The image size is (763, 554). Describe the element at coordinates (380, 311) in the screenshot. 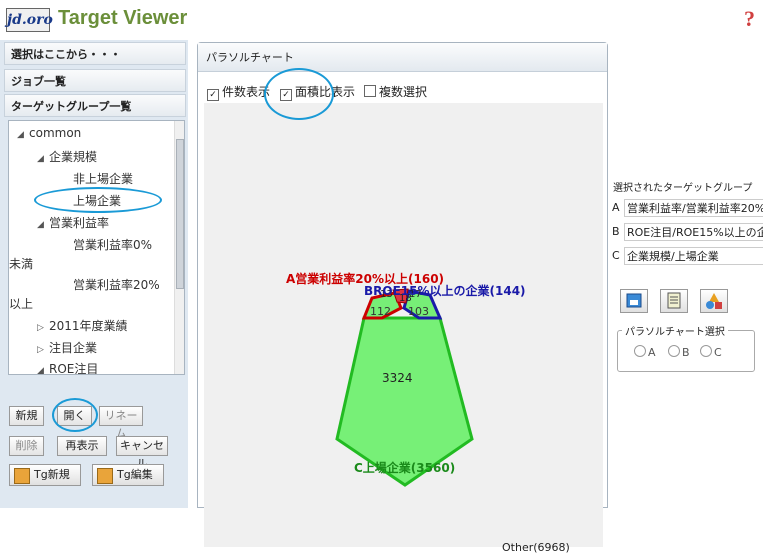

I see `region-a-value: 112` at that location.